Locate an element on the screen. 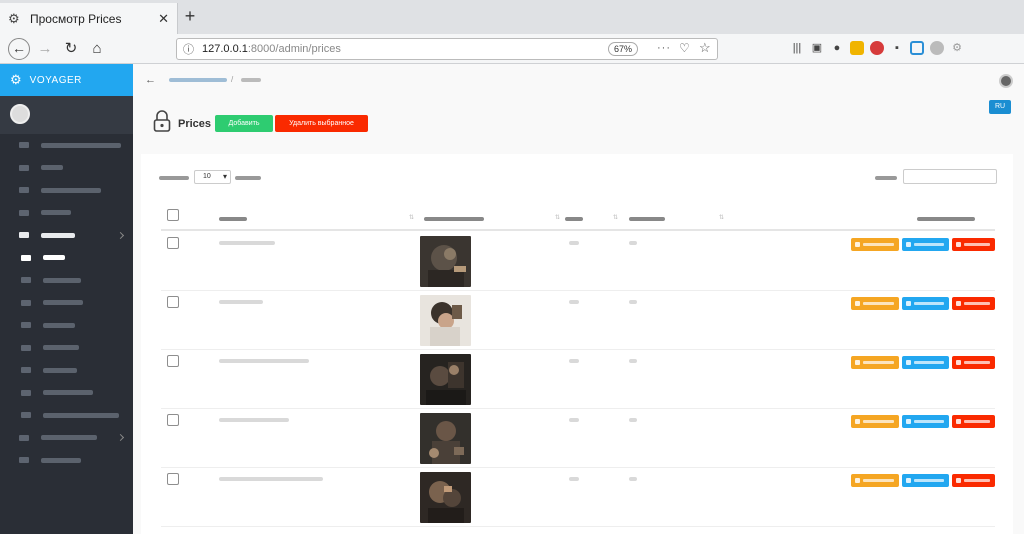 The height and width of the screenshot is (534, 1024). extension-flag-icon is located at coordinates (857, 48).